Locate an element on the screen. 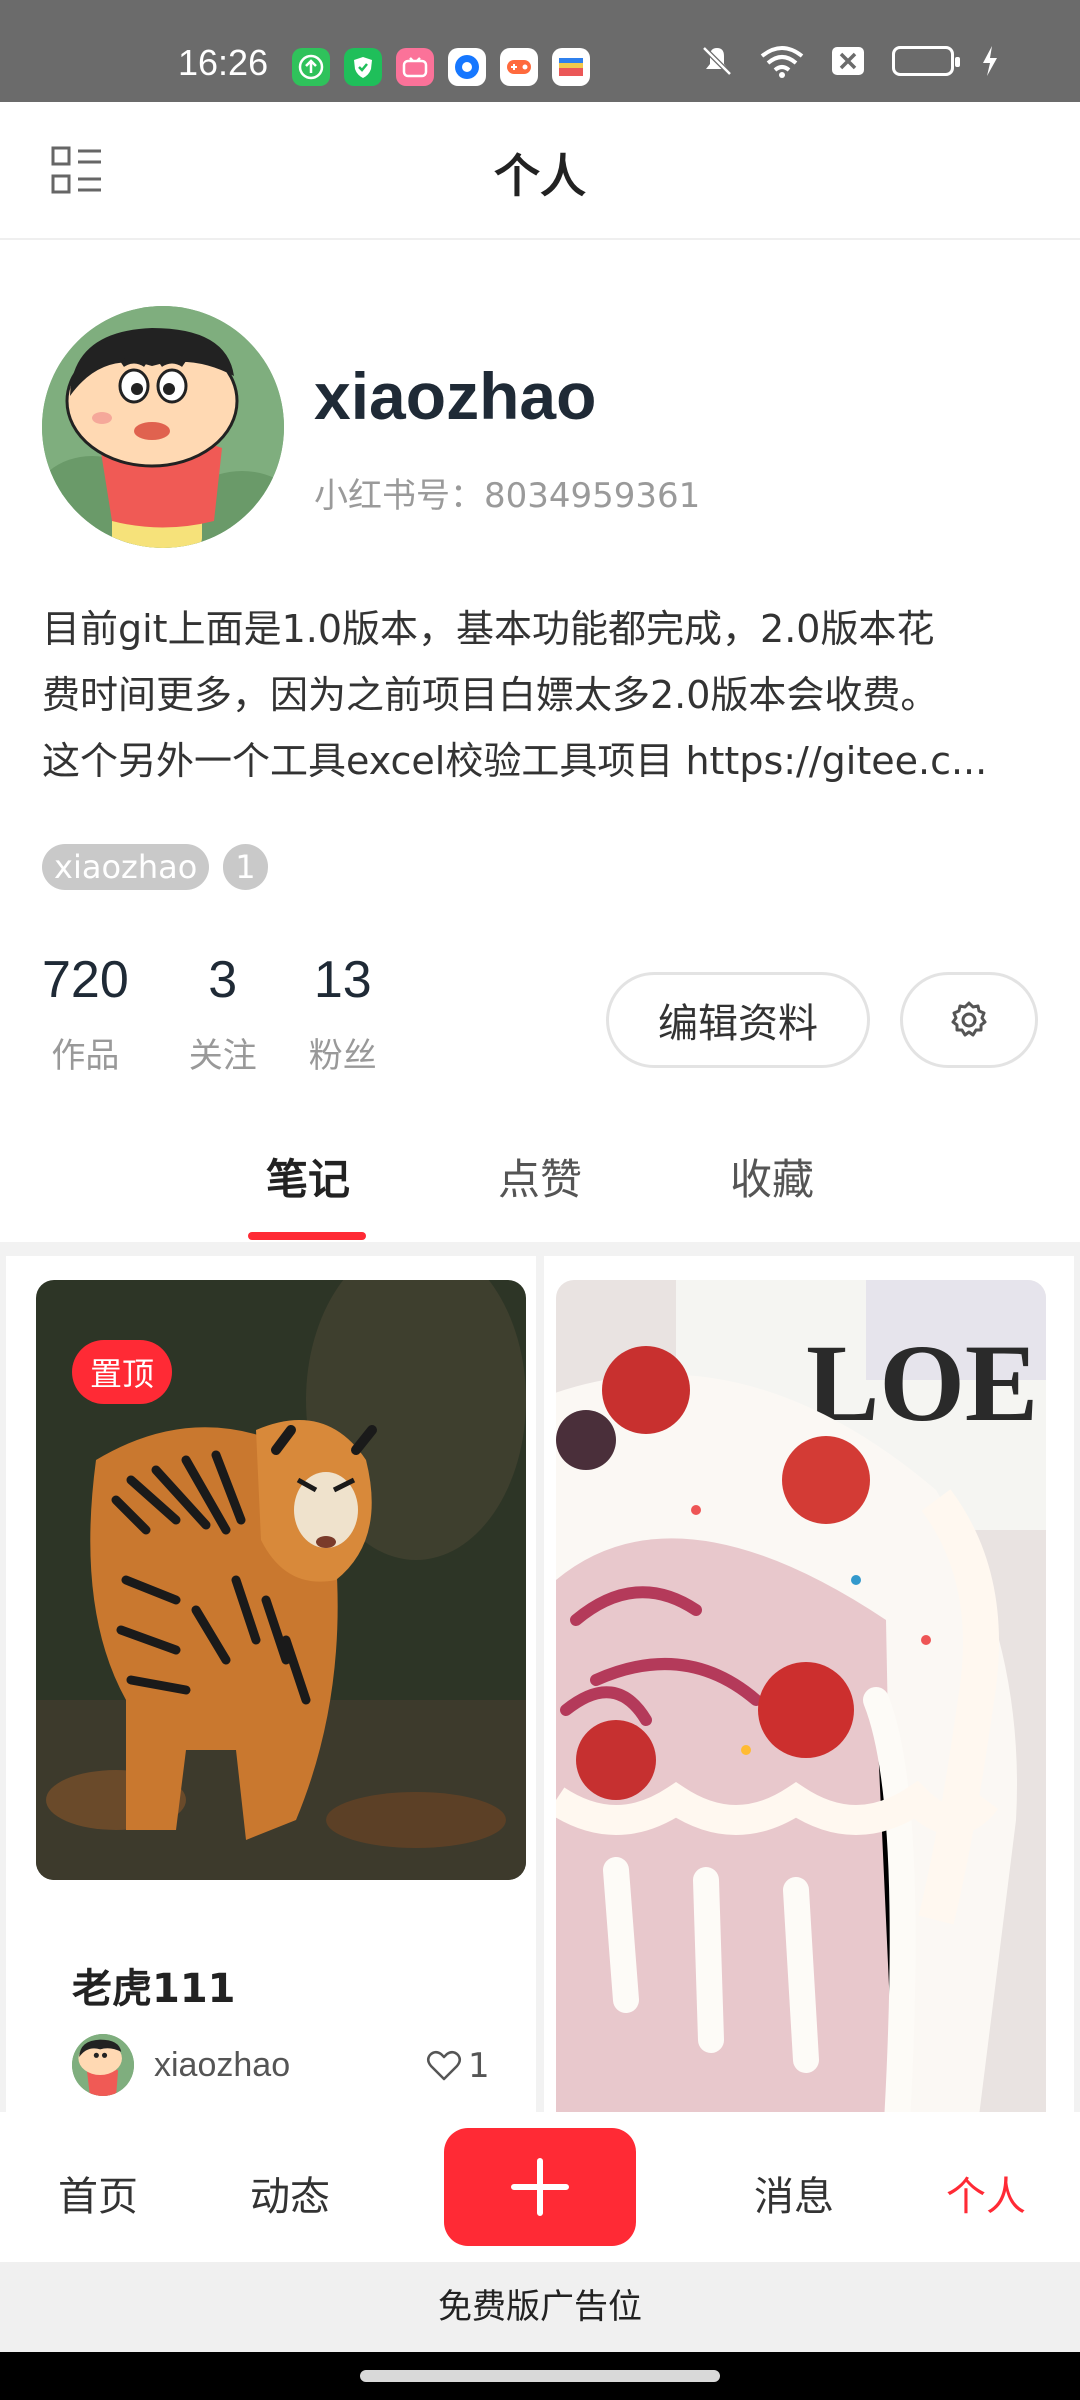  author-name: xiaozhao is located at coordinates (222, 2064).